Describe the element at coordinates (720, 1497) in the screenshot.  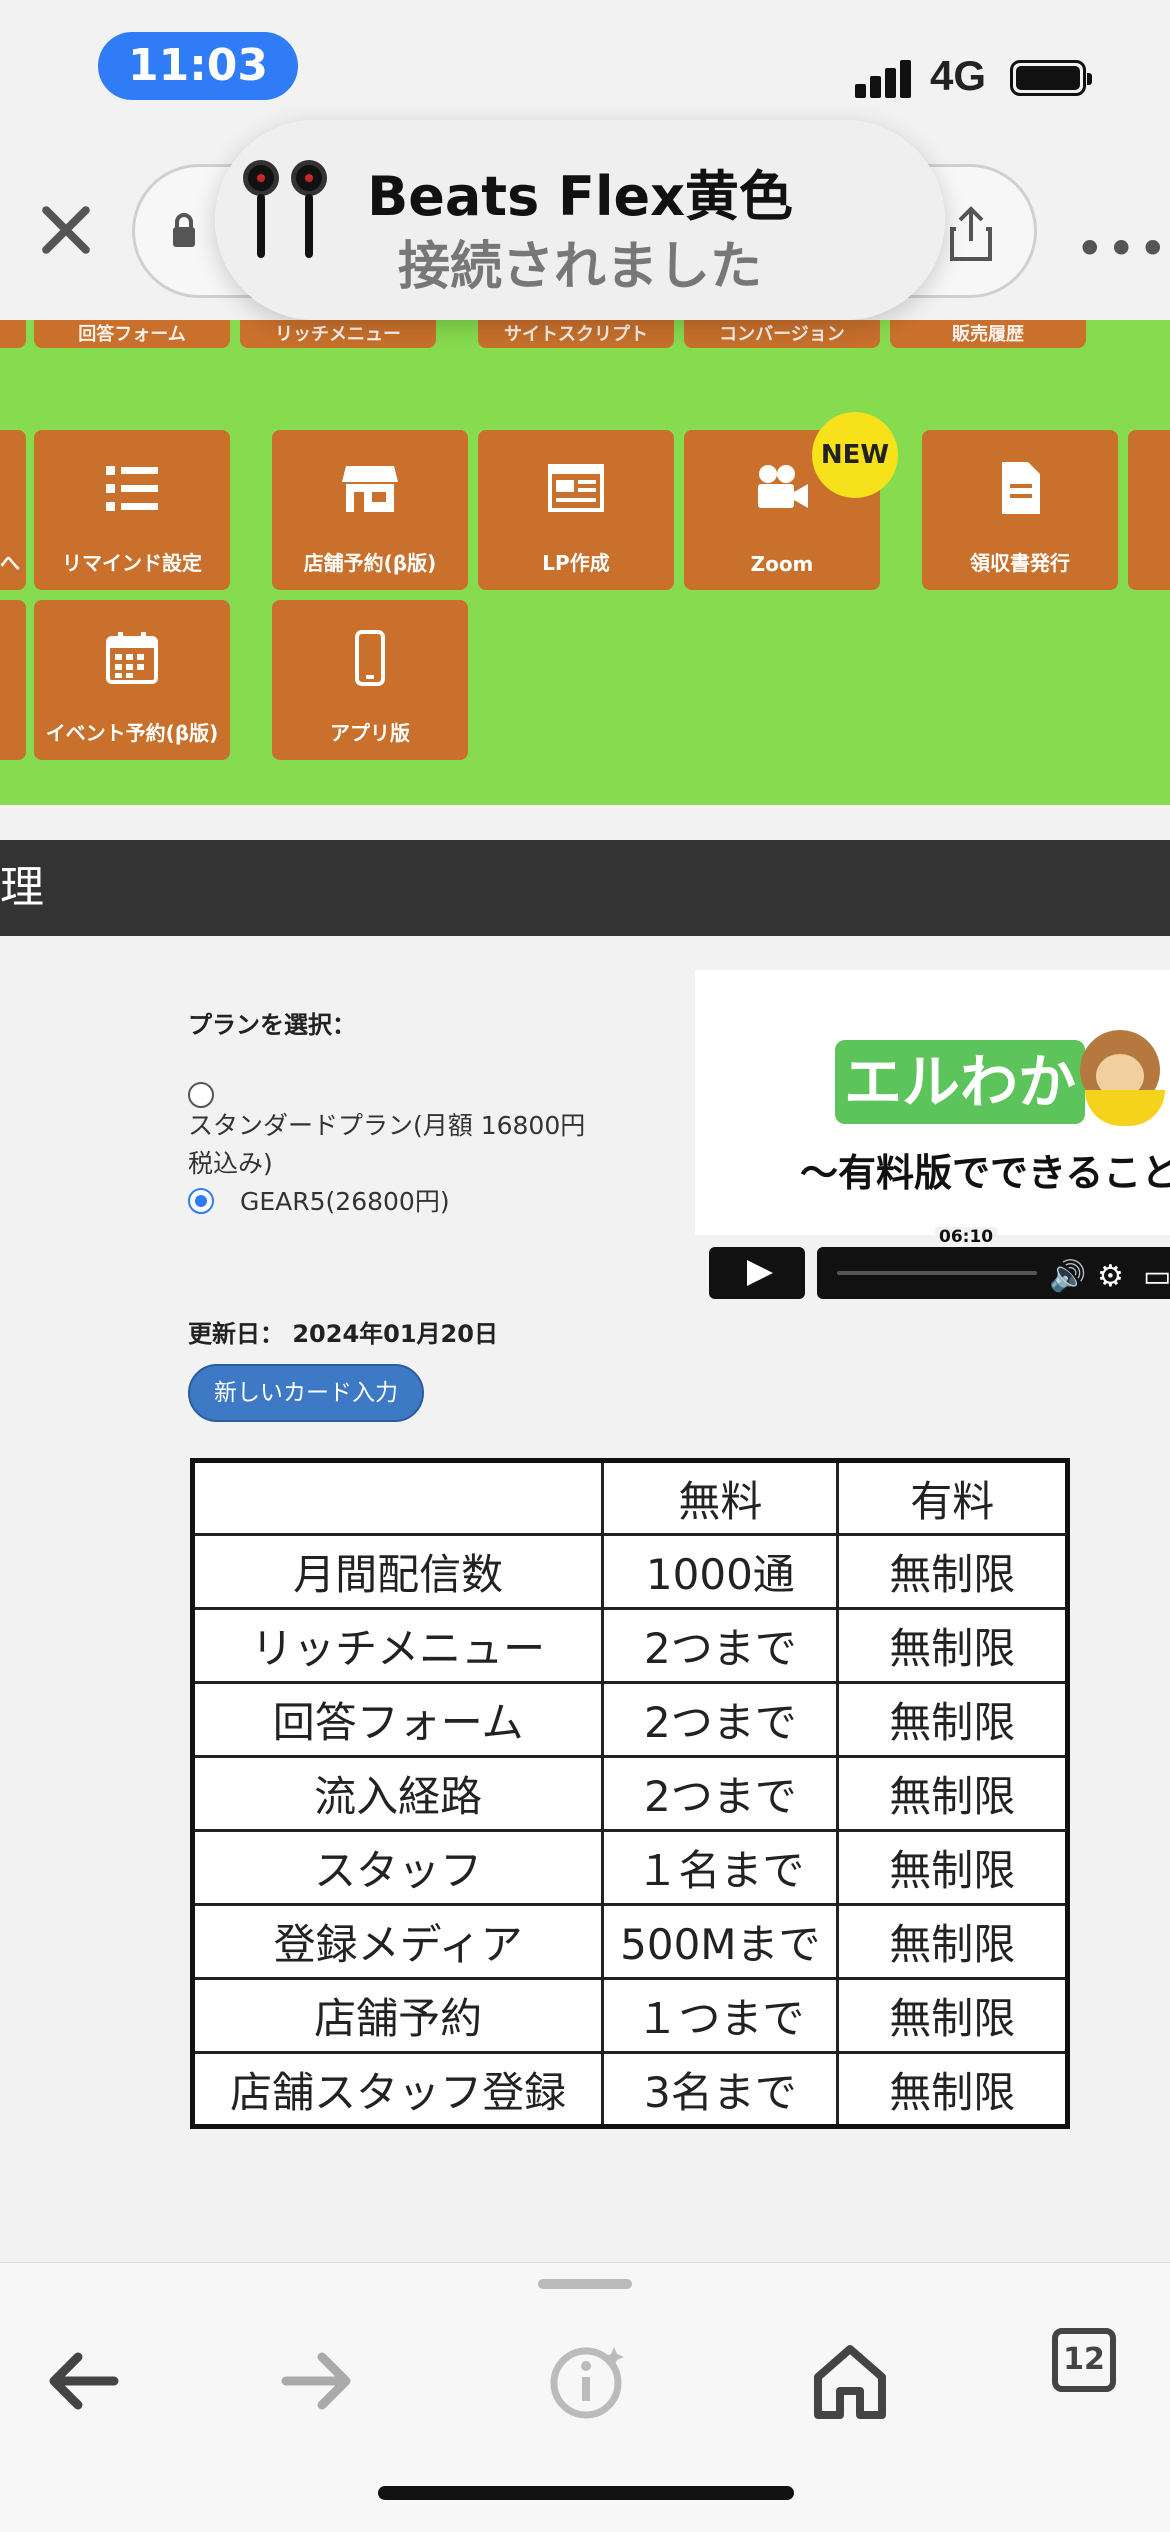
I see `table-header-cell: 無料` at that location.